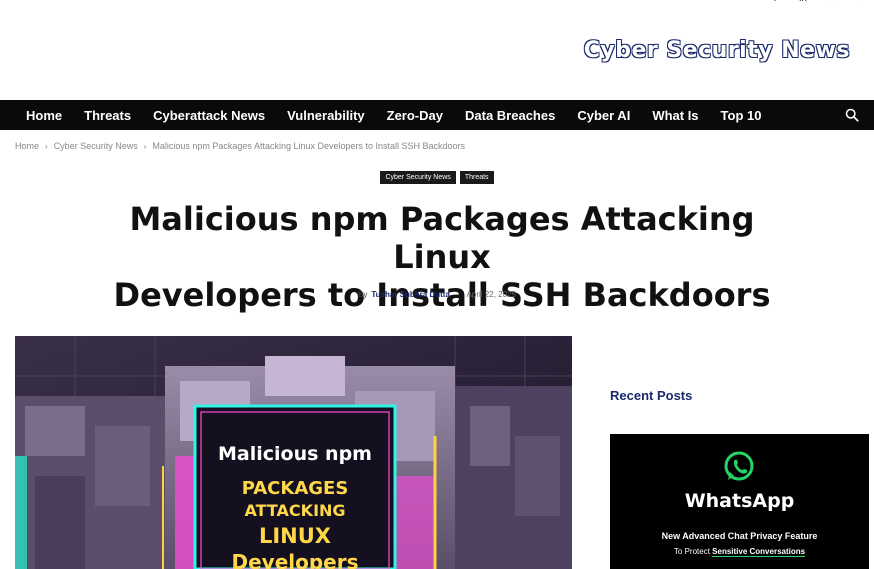  I want to click on search-icon, so click(852, 115).